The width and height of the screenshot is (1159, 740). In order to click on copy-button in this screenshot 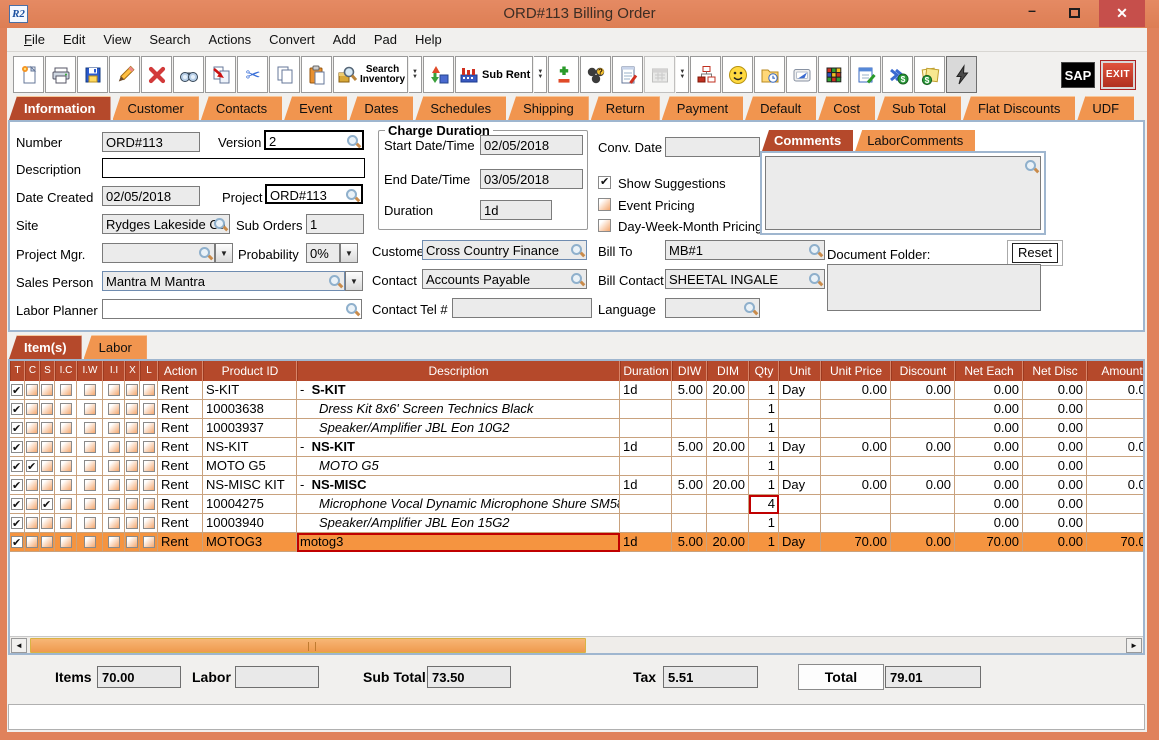, I will do `click(284, 74)`.